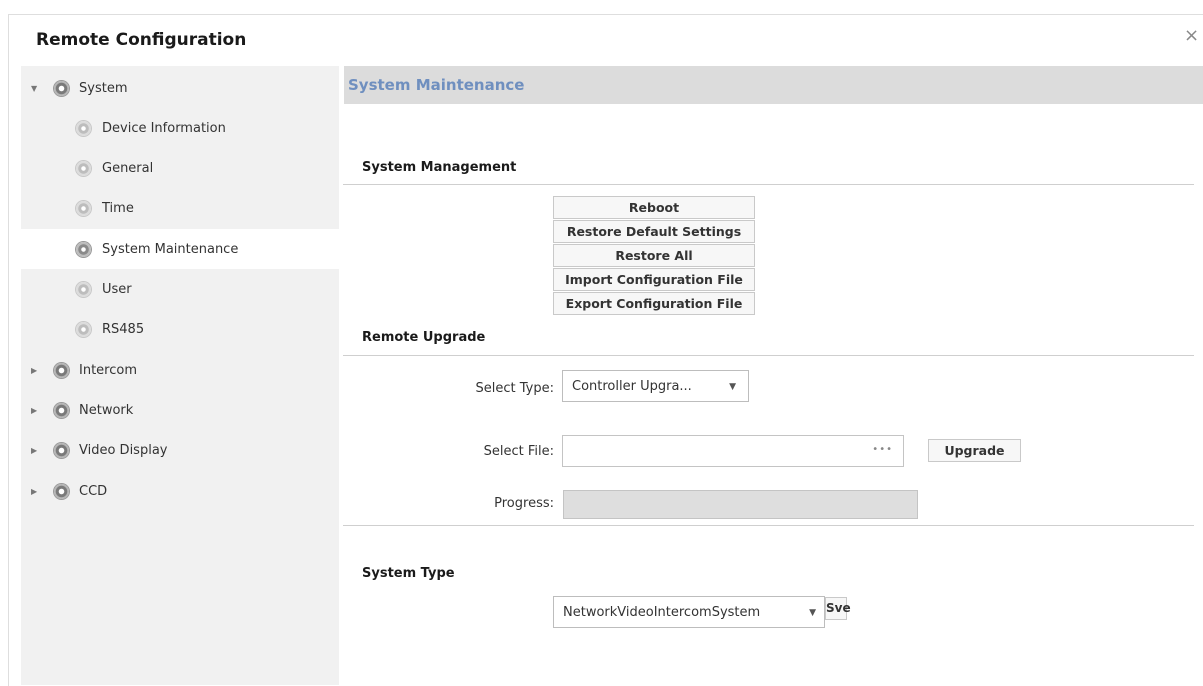  Describe the element at coordinates (103, 88) in the screenshot. I see `sidebar-item-label: System` at that location.